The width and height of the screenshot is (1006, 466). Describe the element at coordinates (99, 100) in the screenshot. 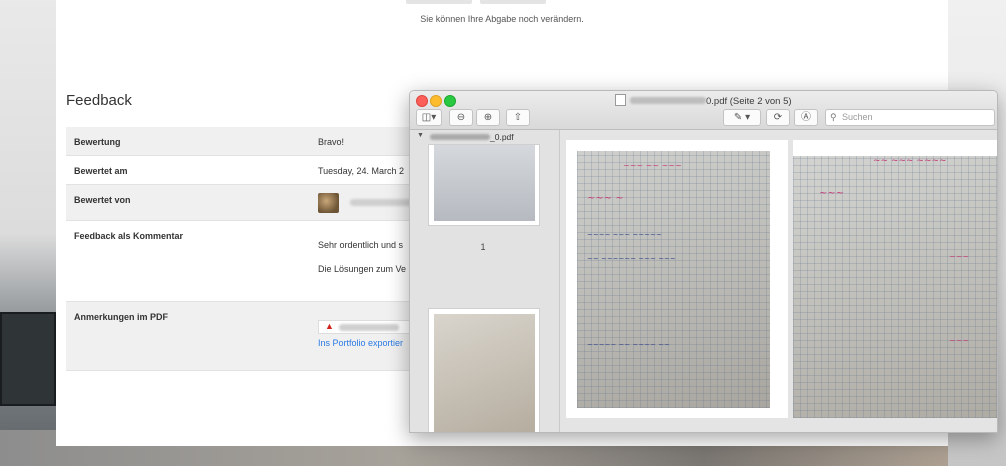

I see `feedback-title: Feedback` at that location.